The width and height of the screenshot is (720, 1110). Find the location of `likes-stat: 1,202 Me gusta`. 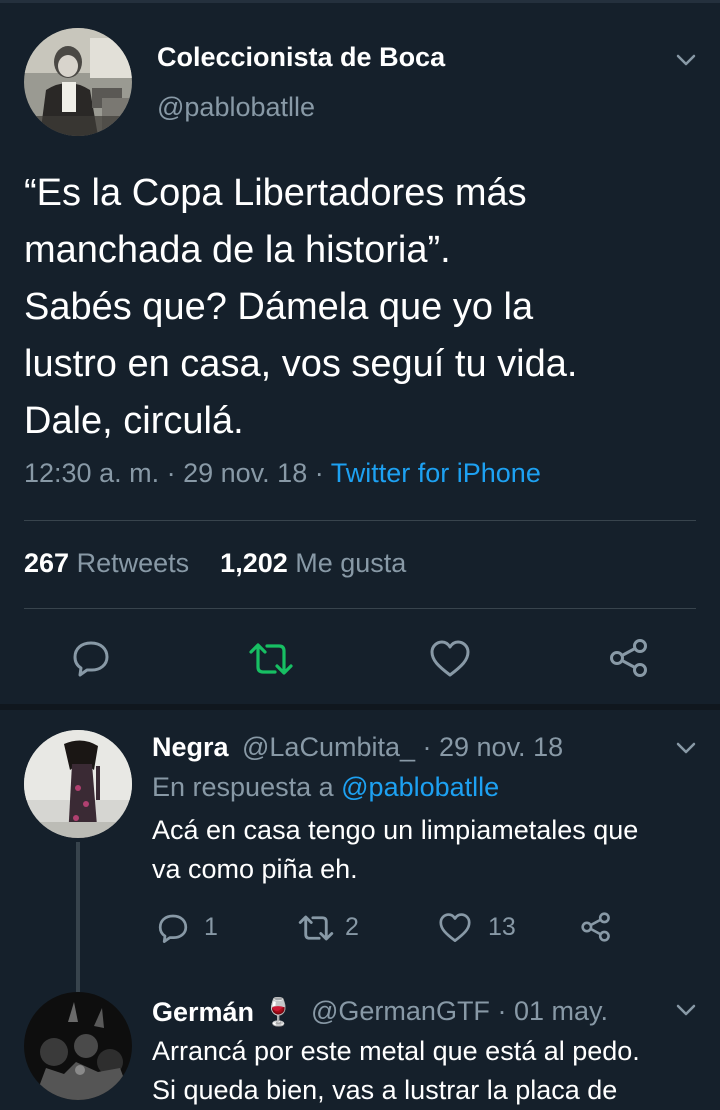

likes-stat: 1,202 Me gusta is located at coordinates (313, 563).